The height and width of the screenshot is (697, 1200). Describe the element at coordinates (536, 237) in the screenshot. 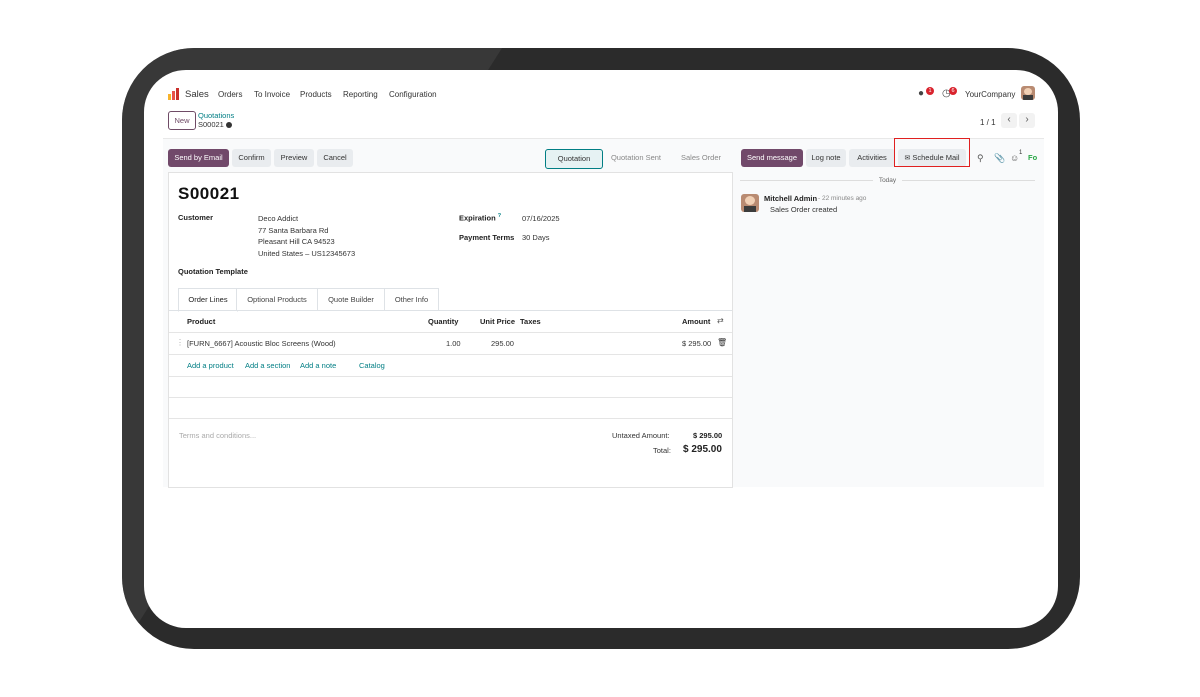

I see `payment-terms-value: 30 Days` at that location.